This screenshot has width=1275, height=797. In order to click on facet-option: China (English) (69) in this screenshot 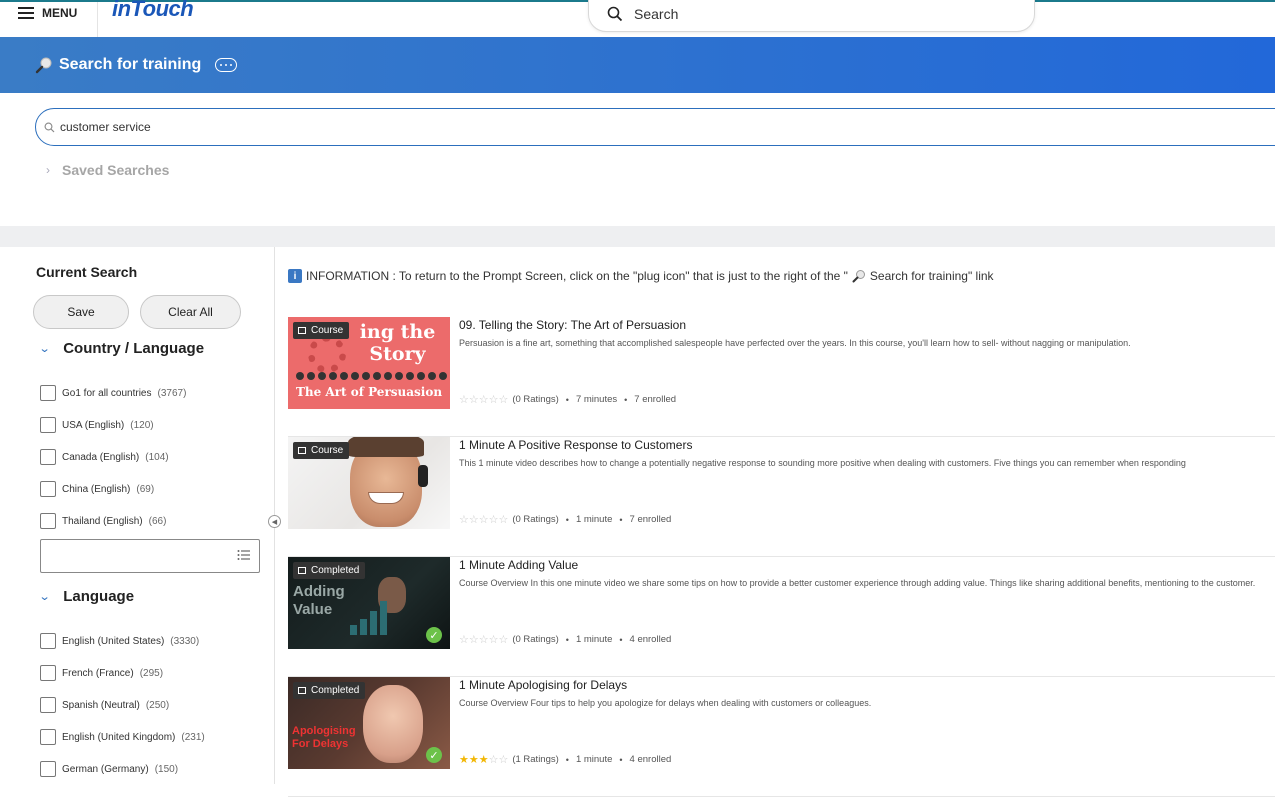, I will do `click(97, 489)`.